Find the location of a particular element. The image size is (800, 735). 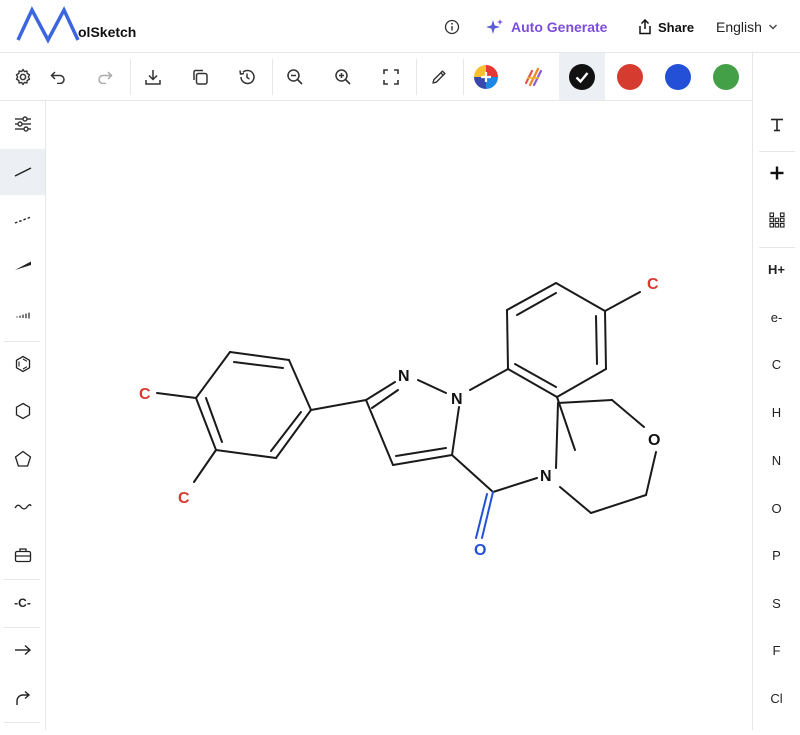

check-icon is located at coordinates (582, 76).